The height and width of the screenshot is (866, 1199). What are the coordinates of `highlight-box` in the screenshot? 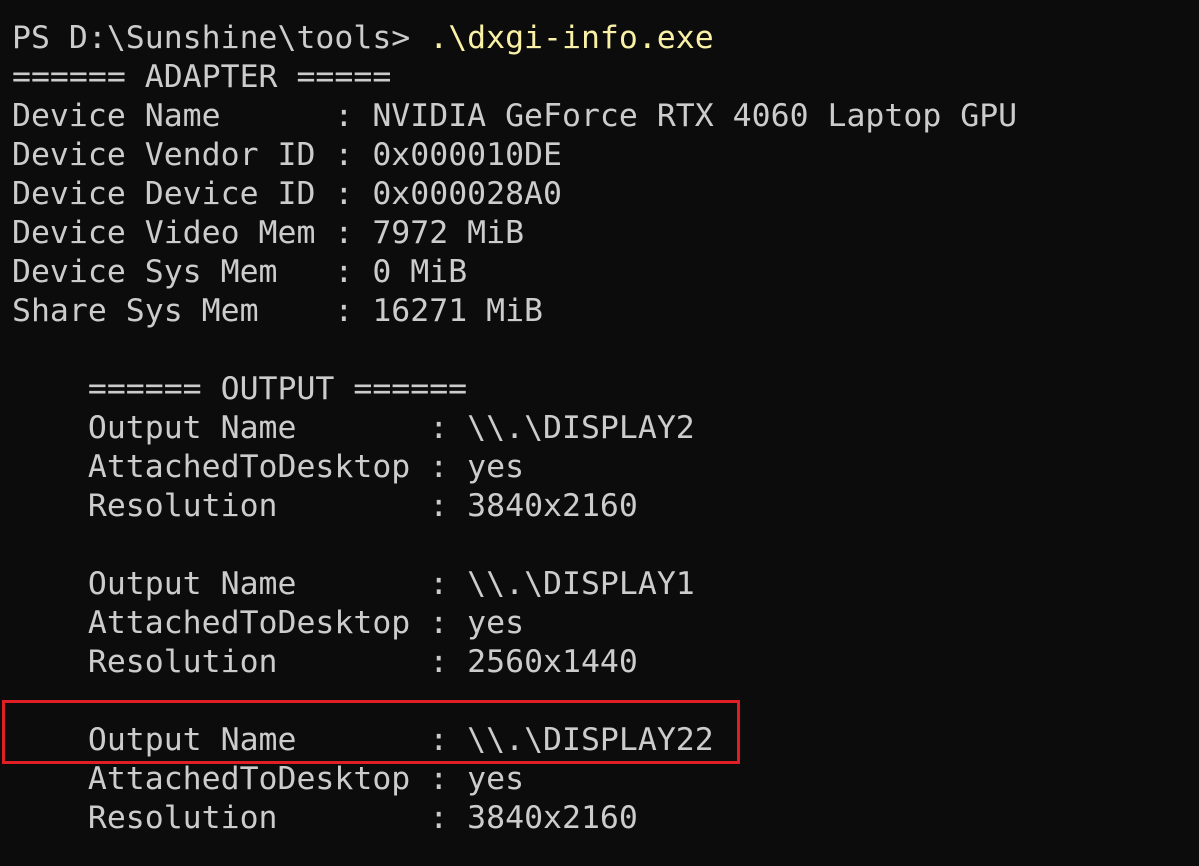 It's located at (371, 732).